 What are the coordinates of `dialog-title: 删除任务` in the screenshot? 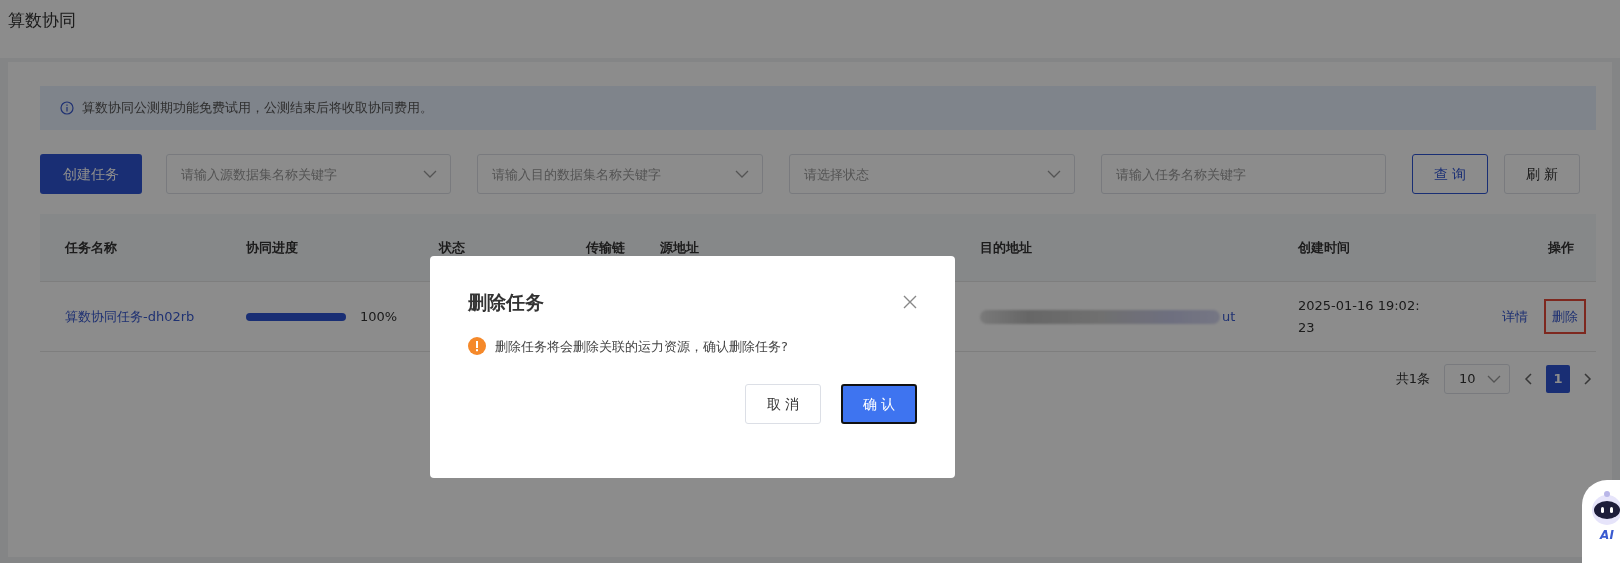 It's located at (506, 302).